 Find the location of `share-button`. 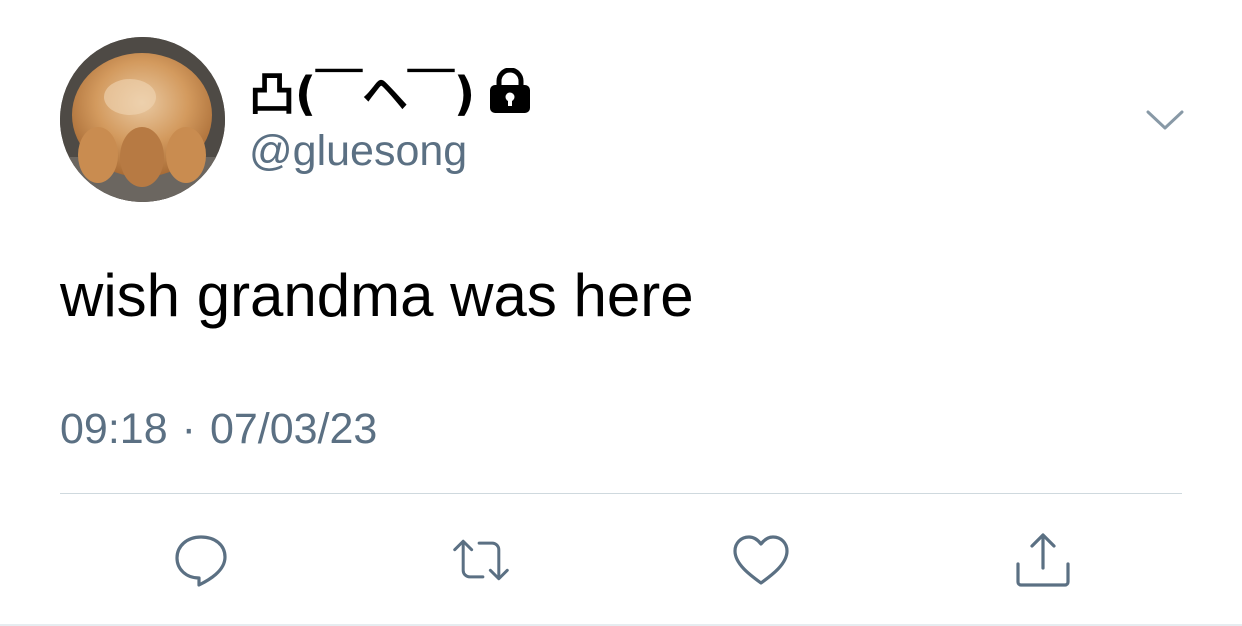

share-button is located at coordinates (1043, 560).